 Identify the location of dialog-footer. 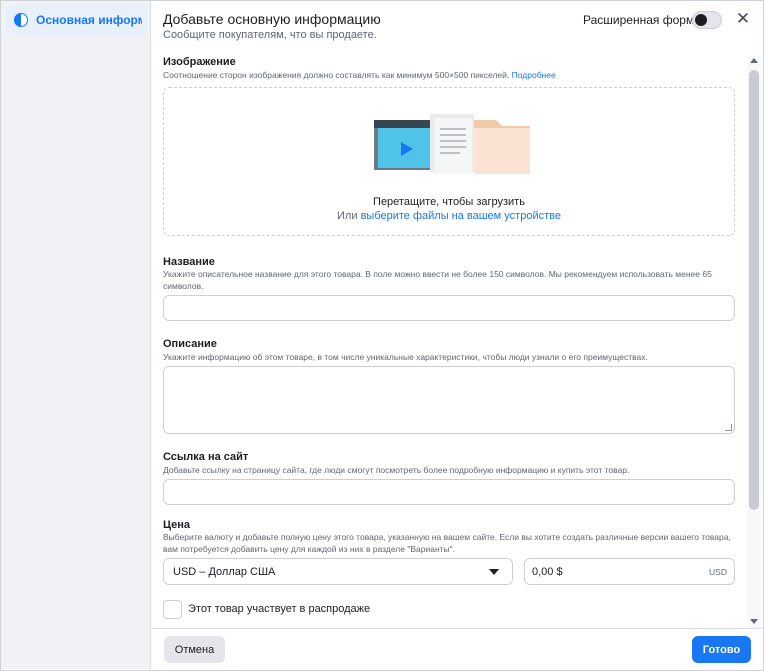
(457, 649).